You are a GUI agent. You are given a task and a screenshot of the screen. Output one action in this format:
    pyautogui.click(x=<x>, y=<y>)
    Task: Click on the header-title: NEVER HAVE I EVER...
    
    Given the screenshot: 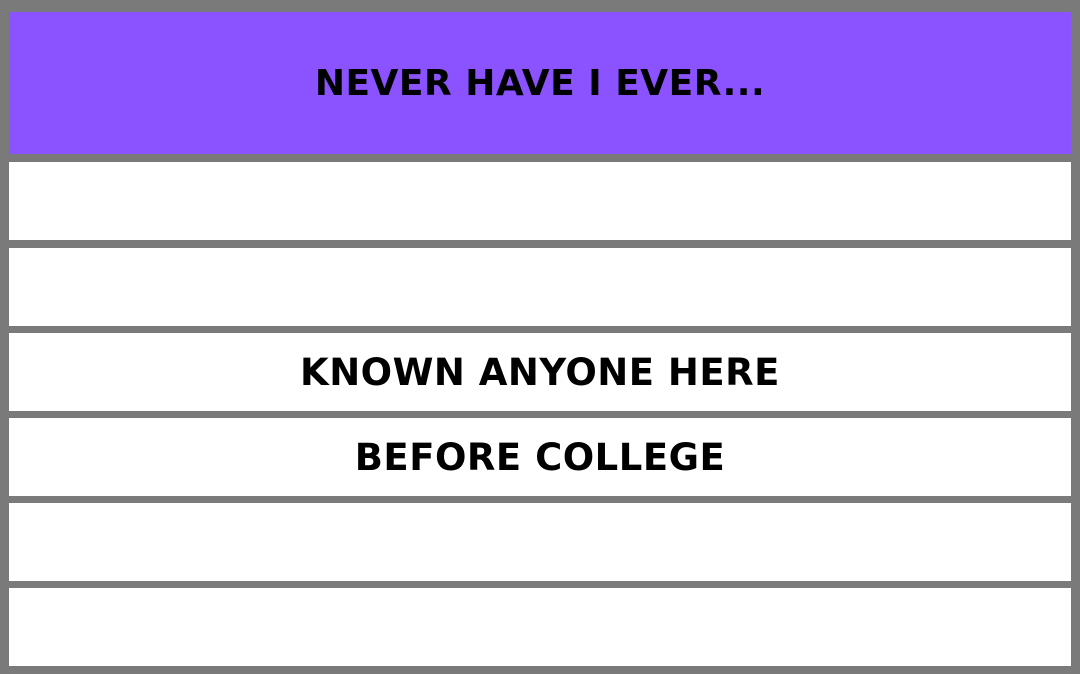 What is the action you would take?
    pyautogui.click(x=540, y=83)
    